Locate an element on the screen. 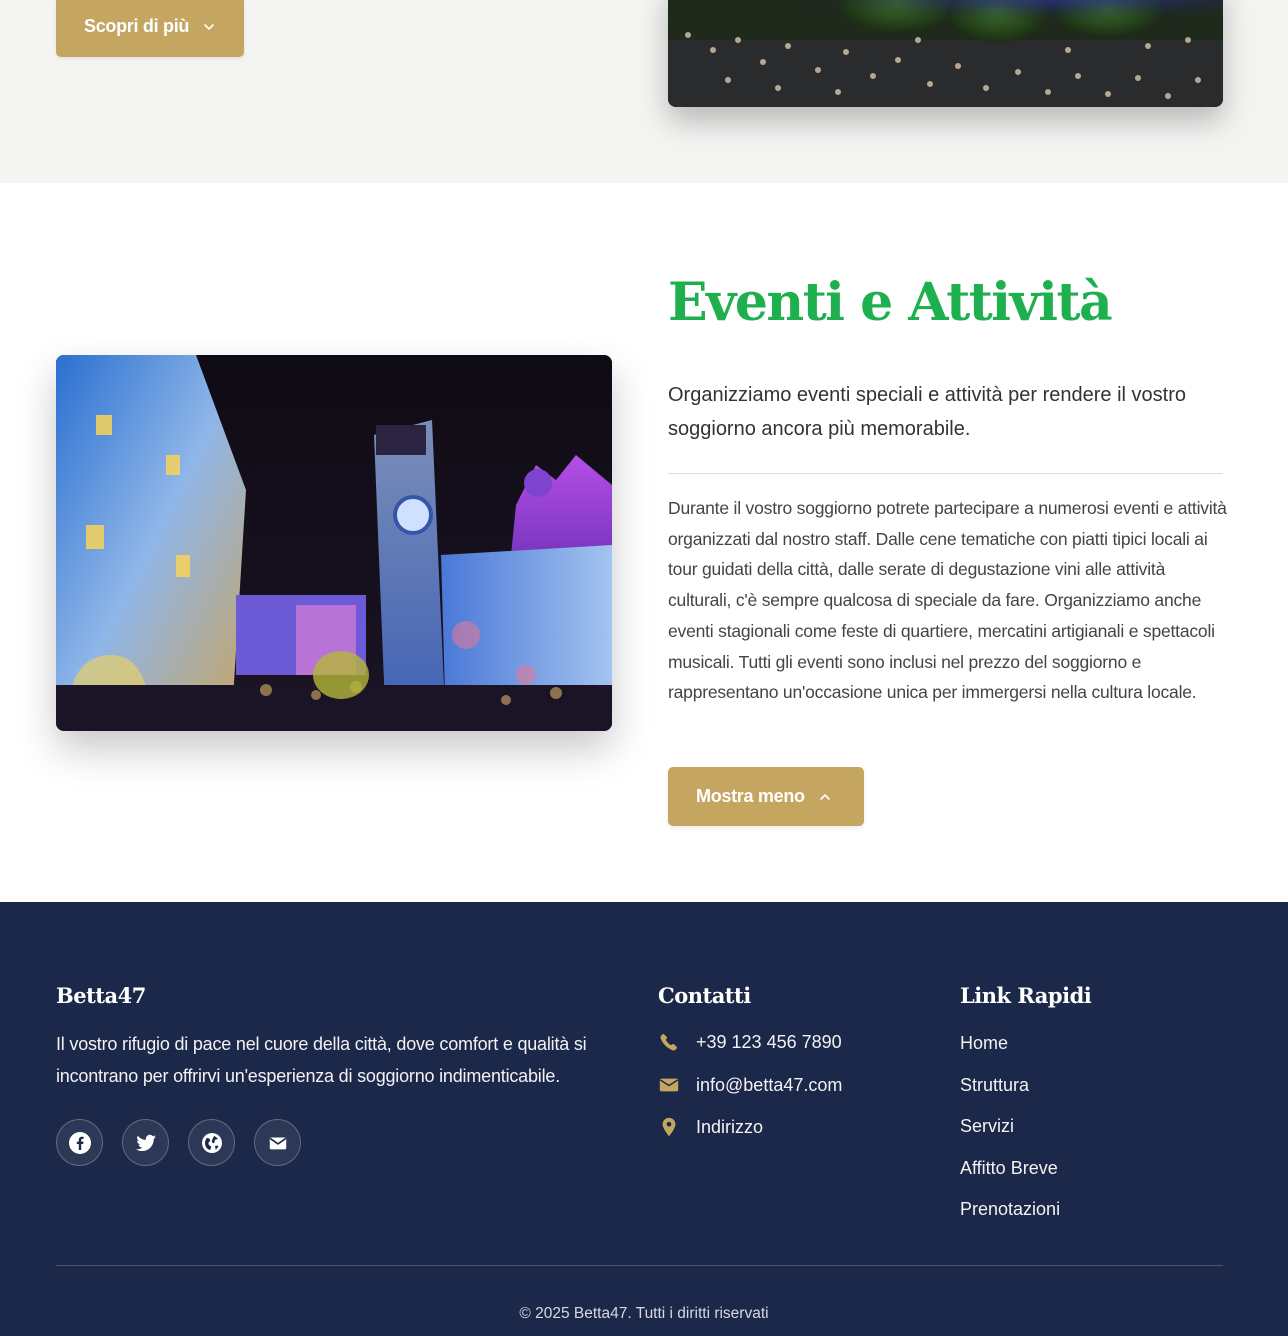  email-link is located at coordinates (277, 1142).